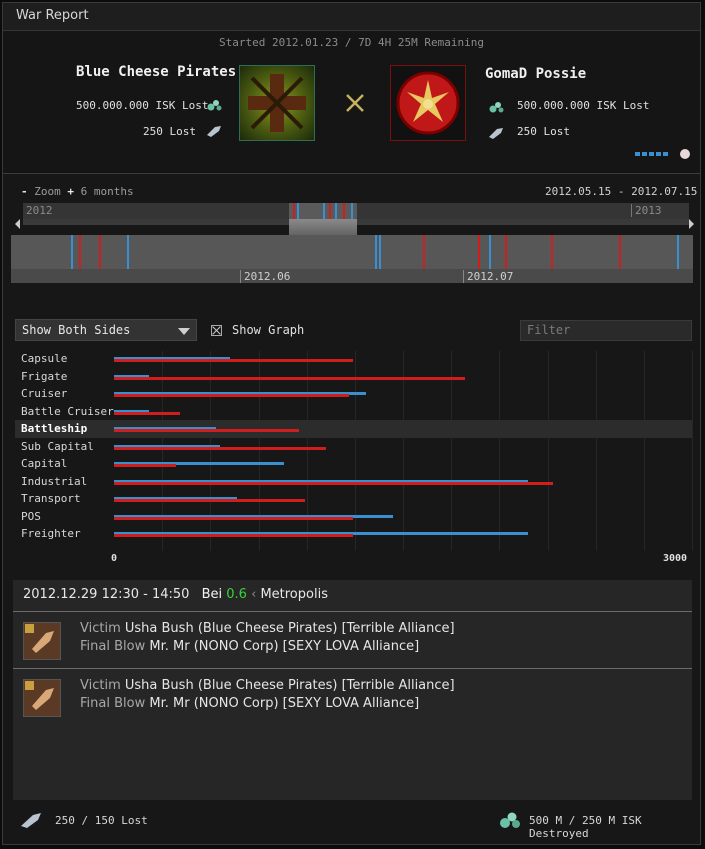  I want to click on timeline-range: 2012.05.15 - 2012.07.15, so click(621, 191).